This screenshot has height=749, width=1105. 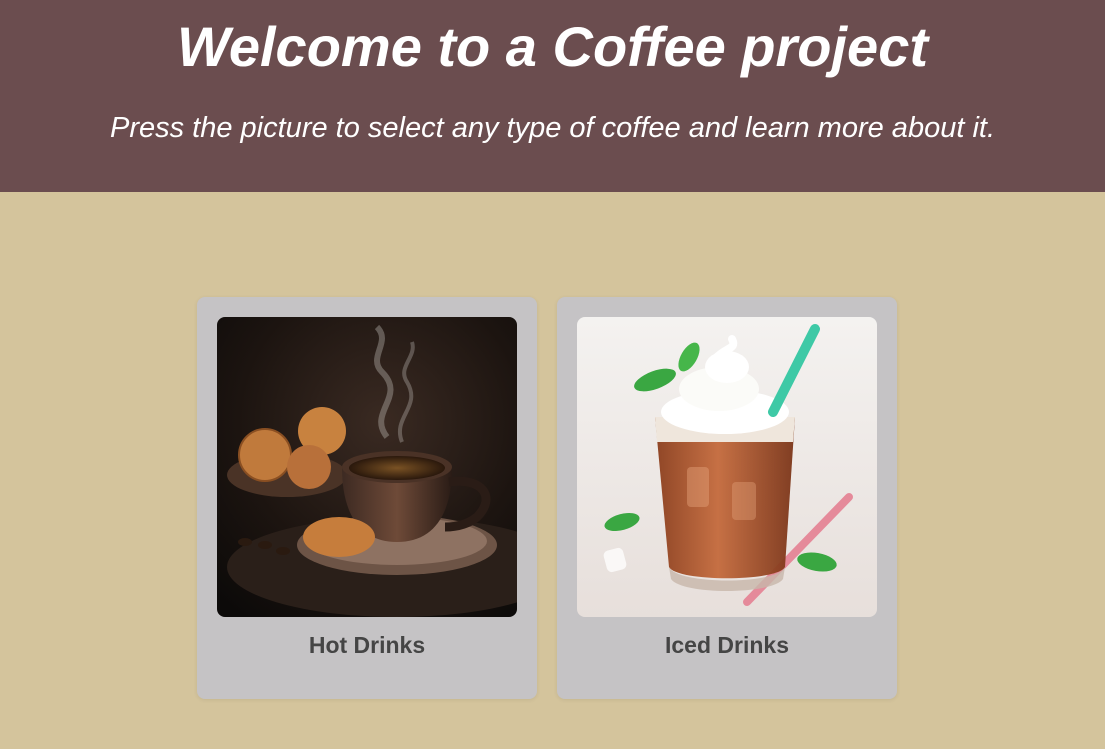 I want to click on iced-coffee-icon, so click(x=727, y=467).